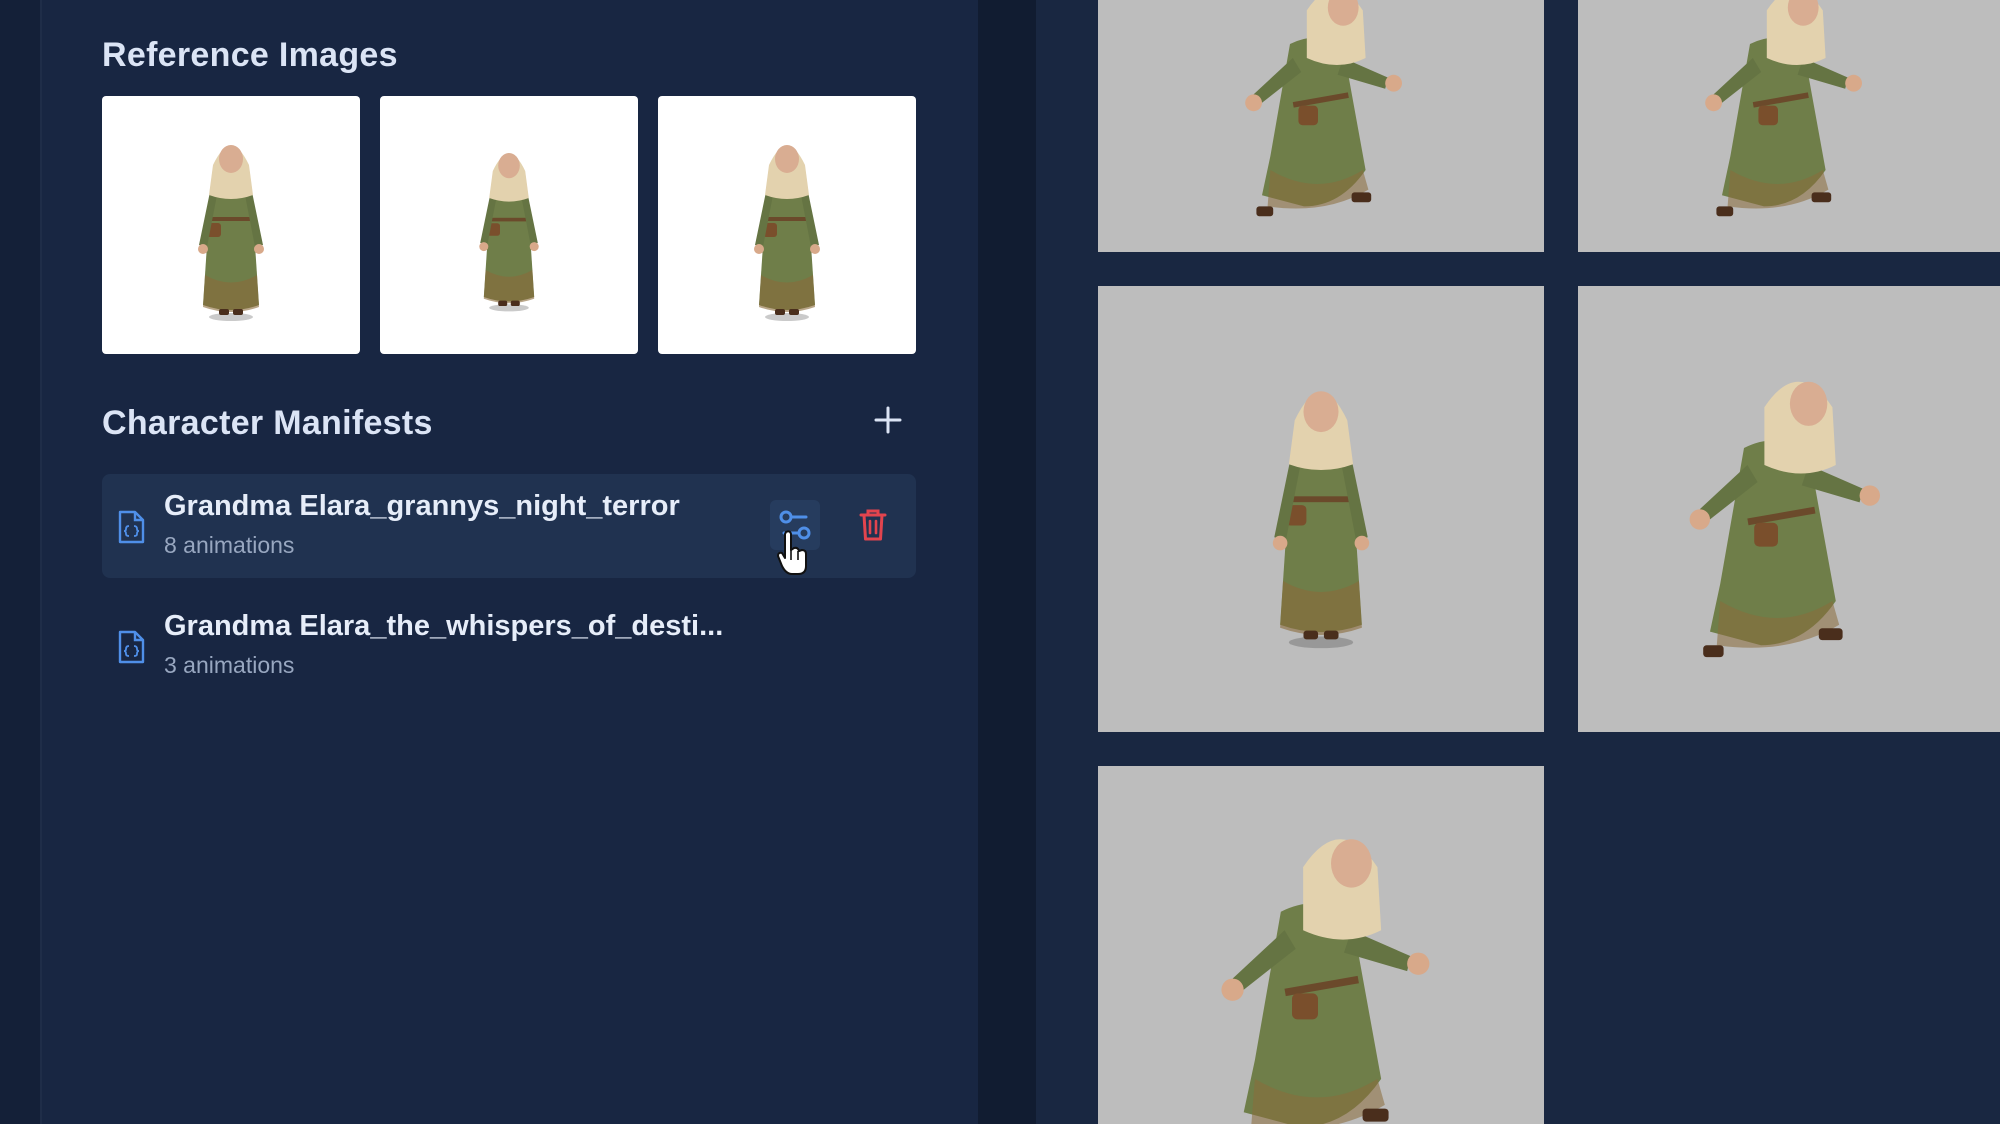  I want to click on reference-image-side, so click(509, 225).